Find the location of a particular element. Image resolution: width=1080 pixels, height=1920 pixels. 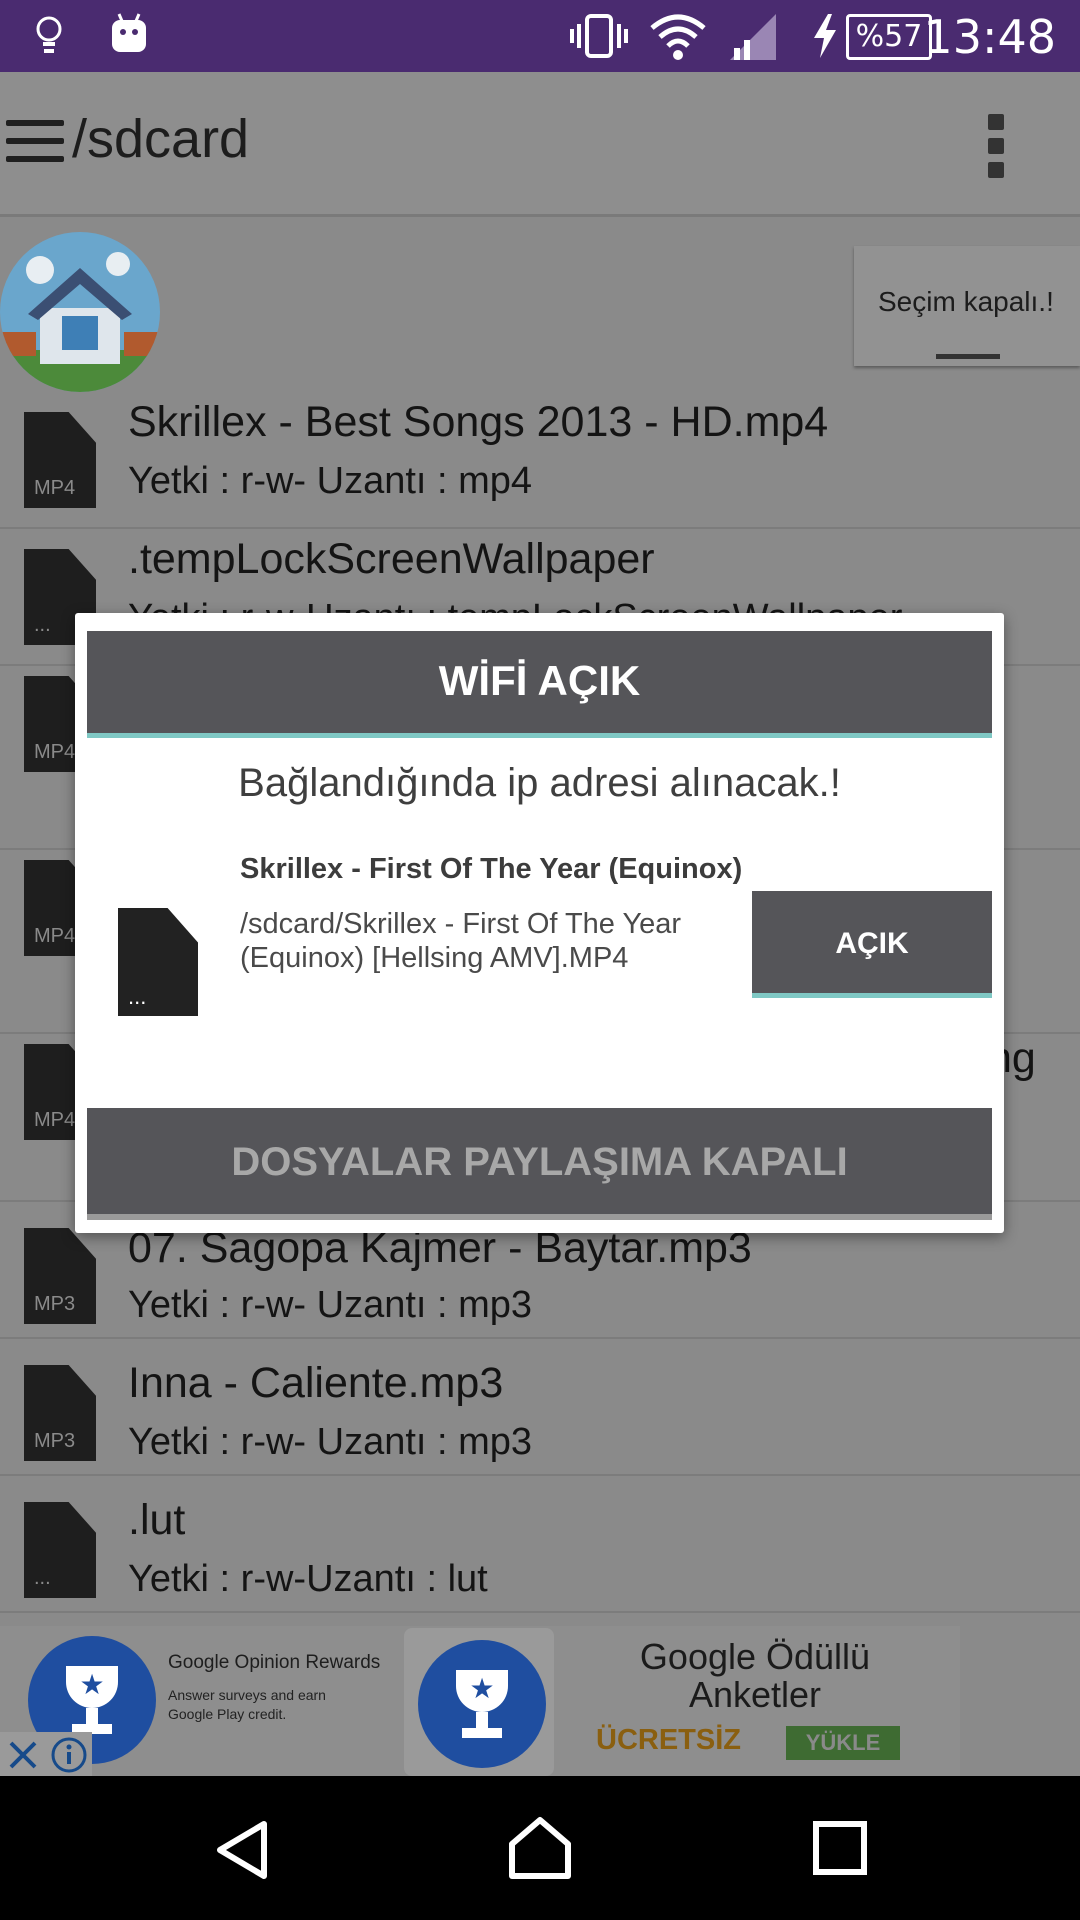

trophy-icon: ★ is located at coordinates (482, 1704).